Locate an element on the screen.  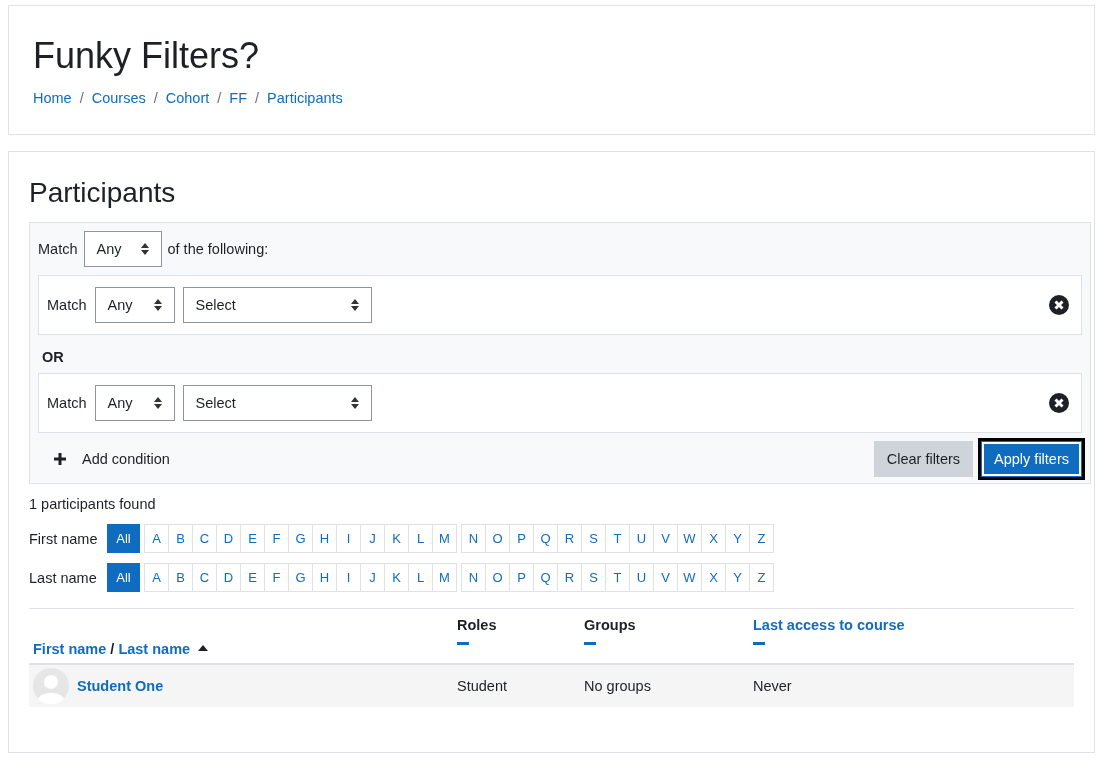
breadcrumb-link: Cohort is located at coordinates (187, 98).